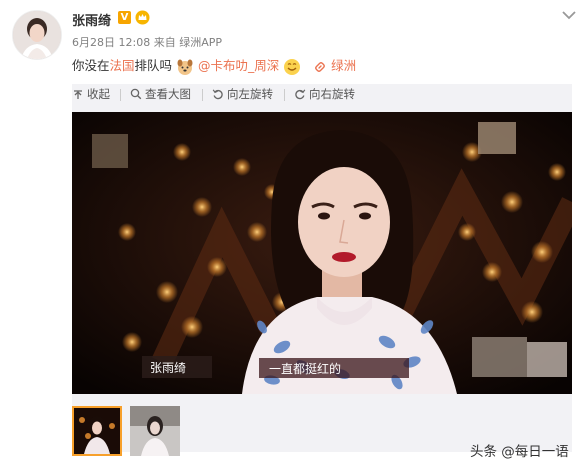  Describe the element at coordinates (168, 94) in the screenshot. I see `view-large-label: 查看大图` at that location.